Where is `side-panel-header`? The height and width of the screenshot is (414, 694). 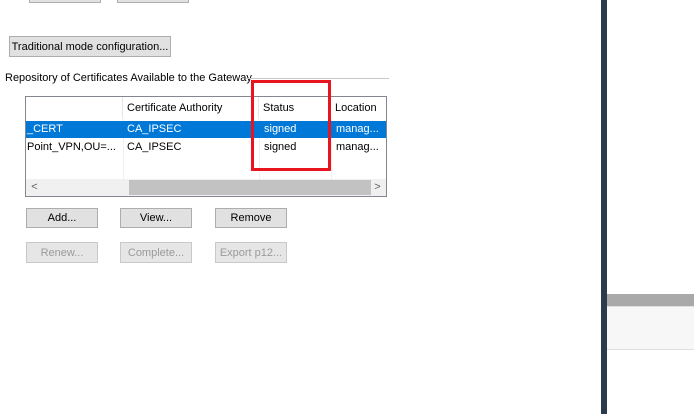 side-panel-header is located at coordinates (650, 300).